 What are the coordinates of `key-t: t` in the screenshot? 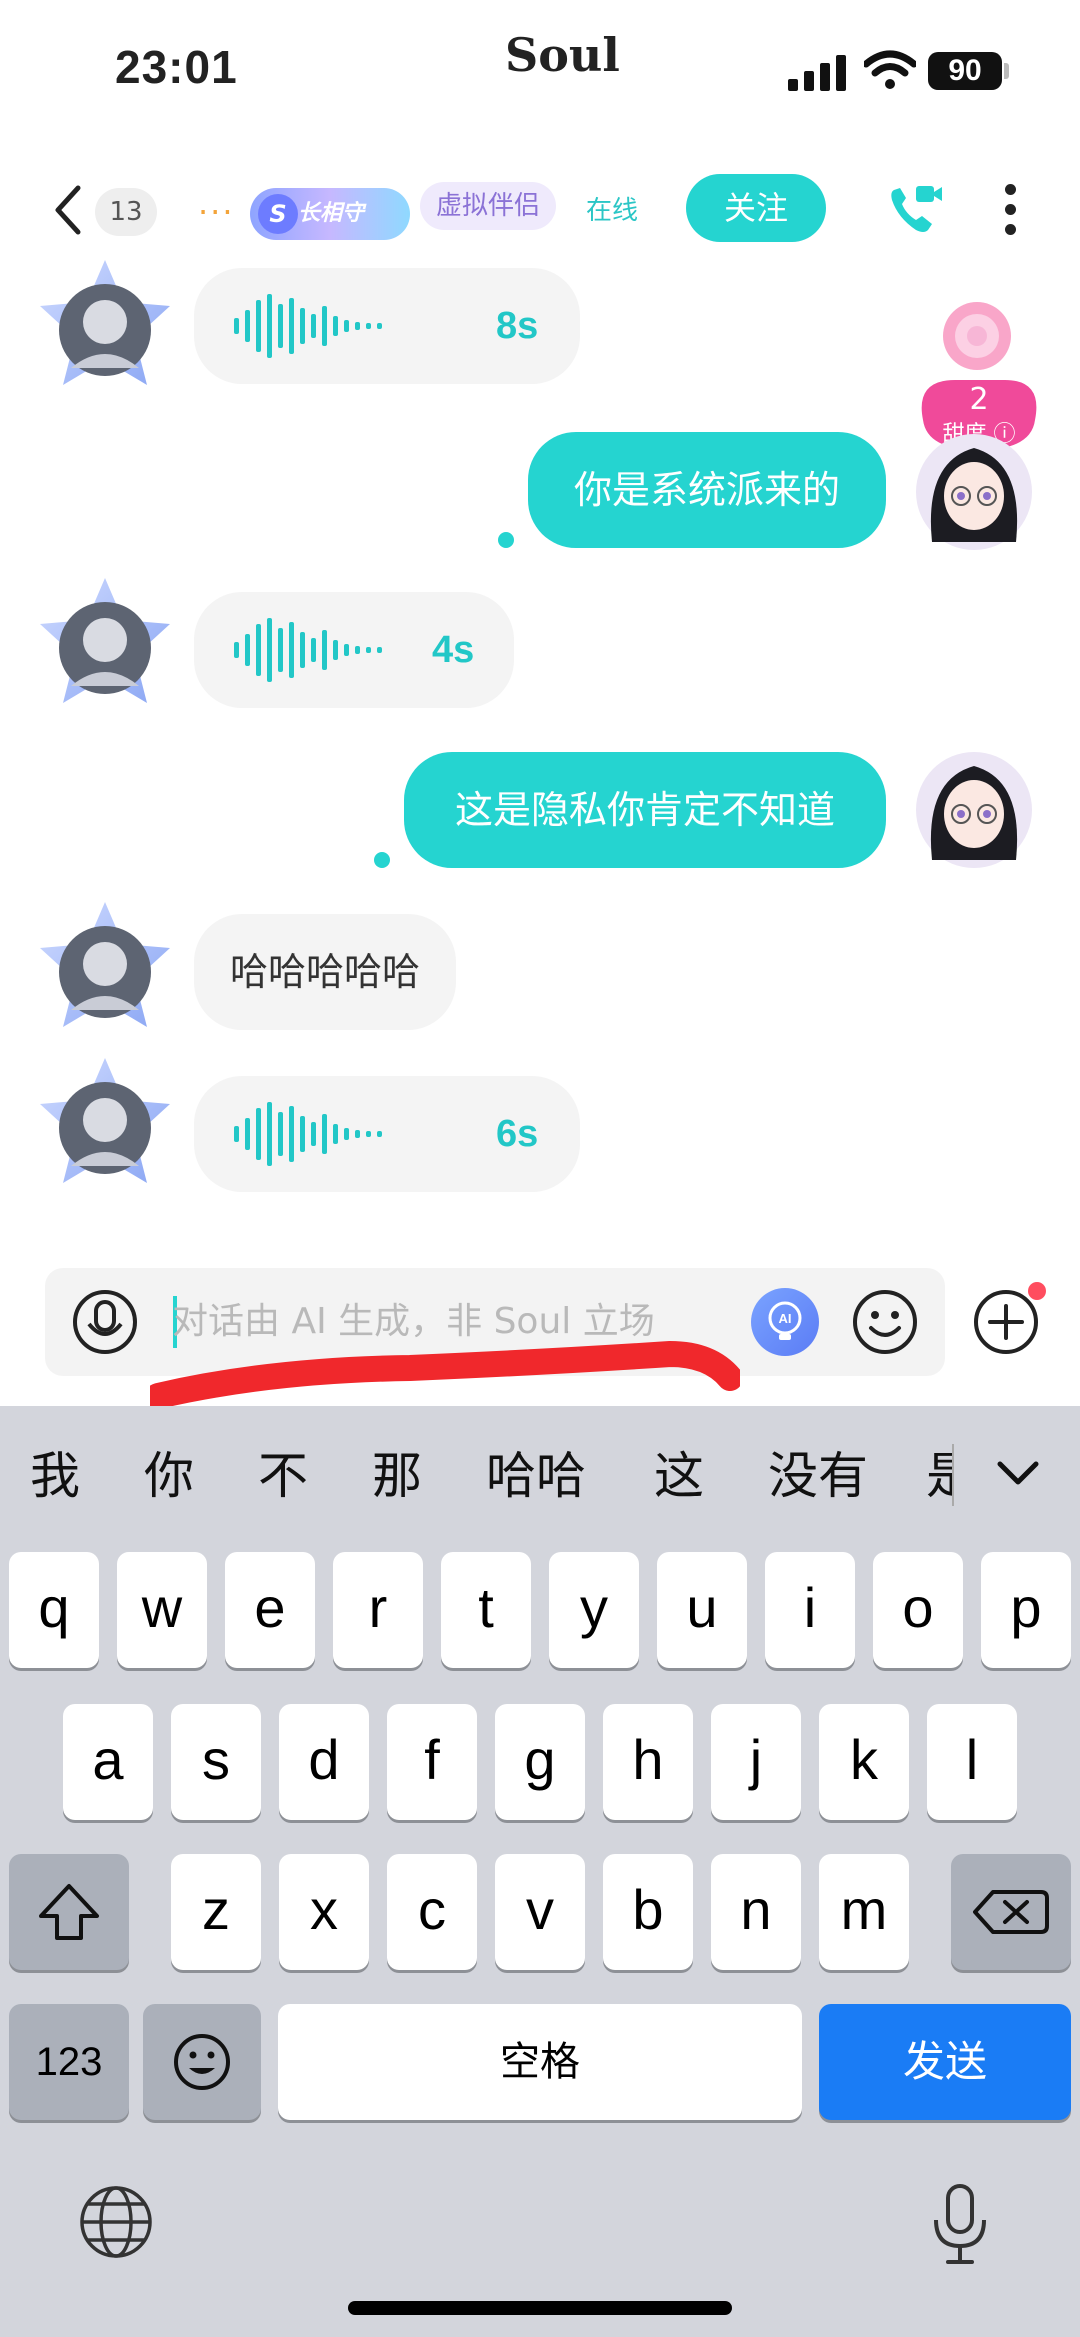 It's located at (486, 1610).